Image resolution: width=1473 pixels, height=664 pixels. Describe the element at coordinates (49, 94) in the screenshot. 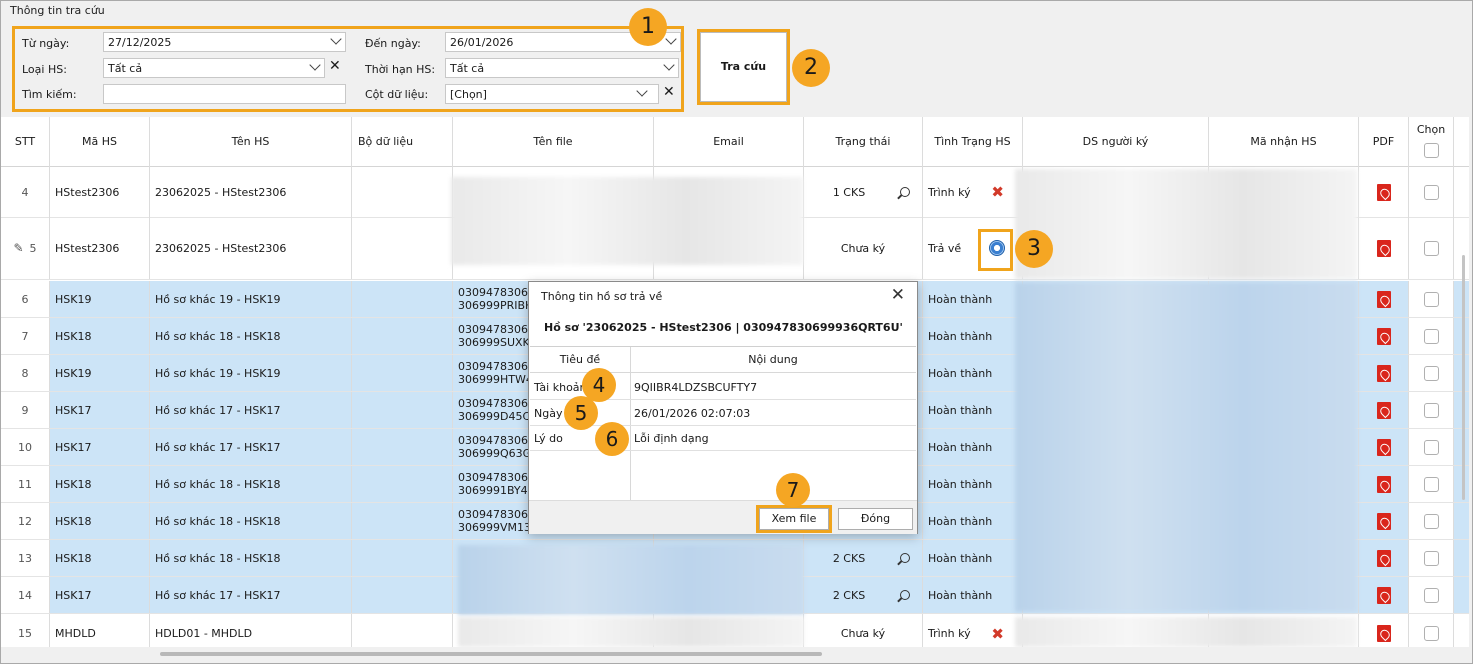

I see `tim-kiem-label: Tìm kiếm:` at that location.